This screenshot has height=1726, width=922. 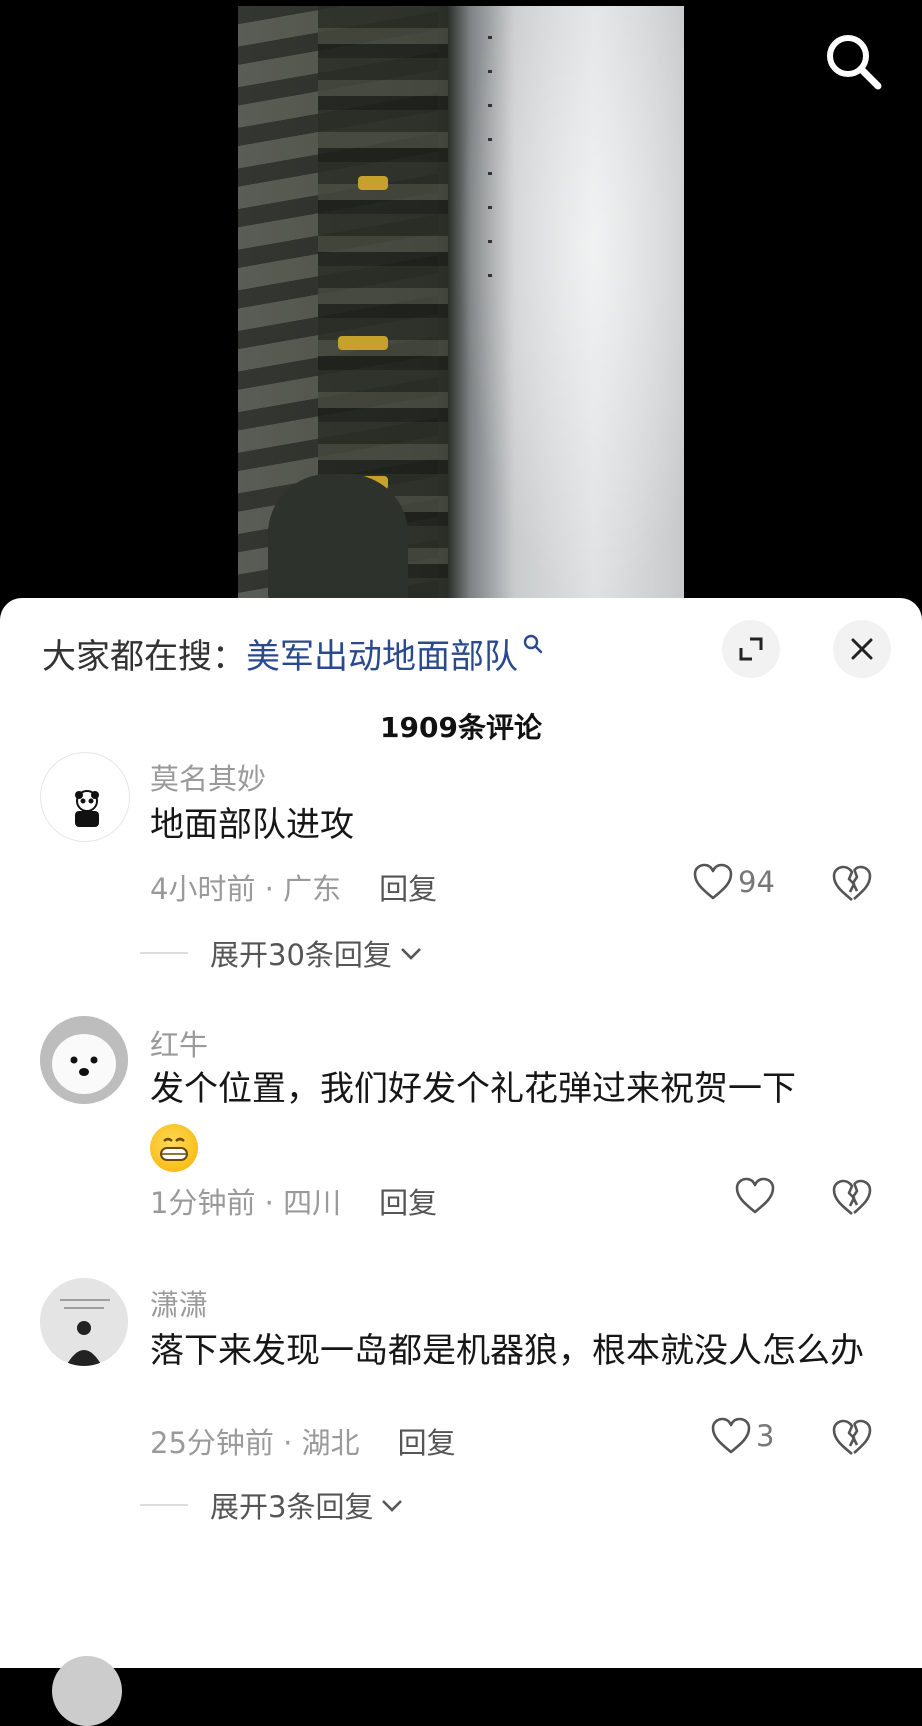 I want to click on expand-replies-label: 展开30条回复, so click(x=301, y=955).